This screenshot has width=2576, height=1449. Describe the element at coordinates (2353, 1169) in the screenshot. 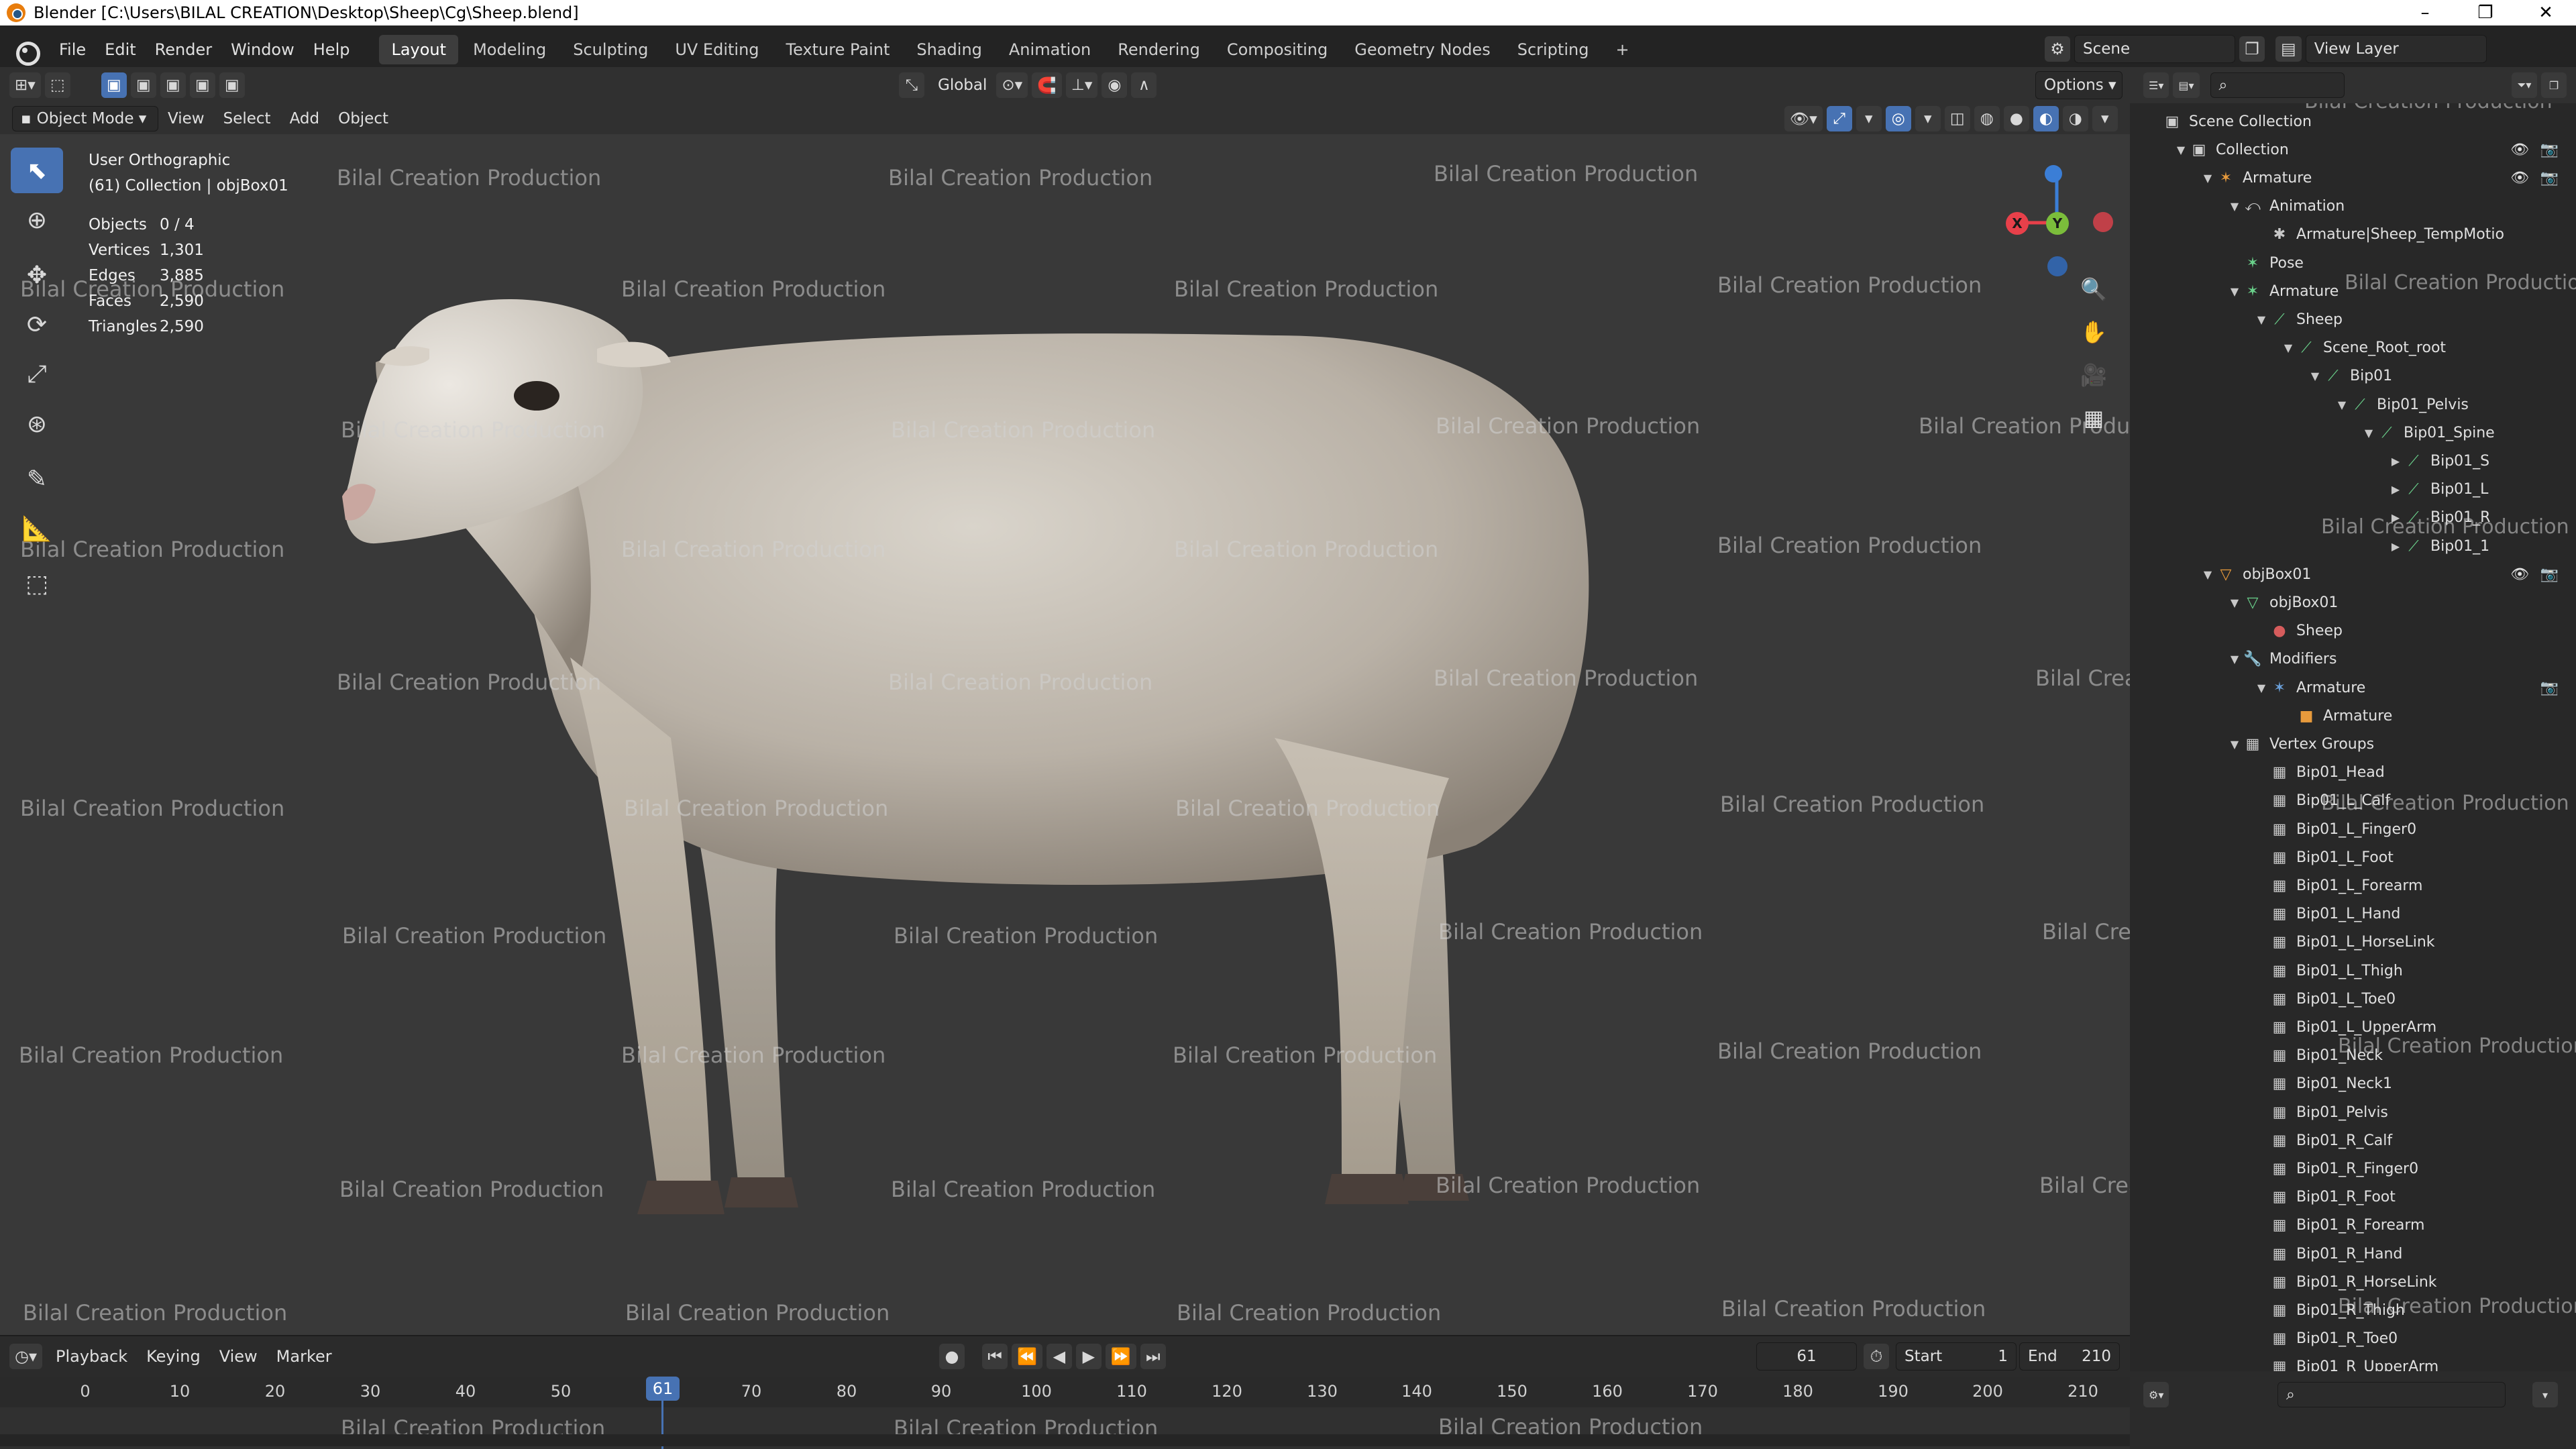

I see `outliner-row: ▦ Bip01_R_Finger0` at that location.